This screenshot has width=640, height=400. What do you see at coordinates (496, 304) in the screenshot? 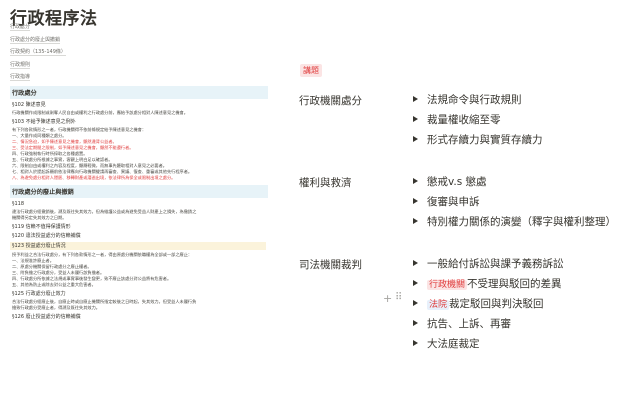
I see `topic-item-text: 裁定駁回與判決駁回` at bounding box center [496, 304].